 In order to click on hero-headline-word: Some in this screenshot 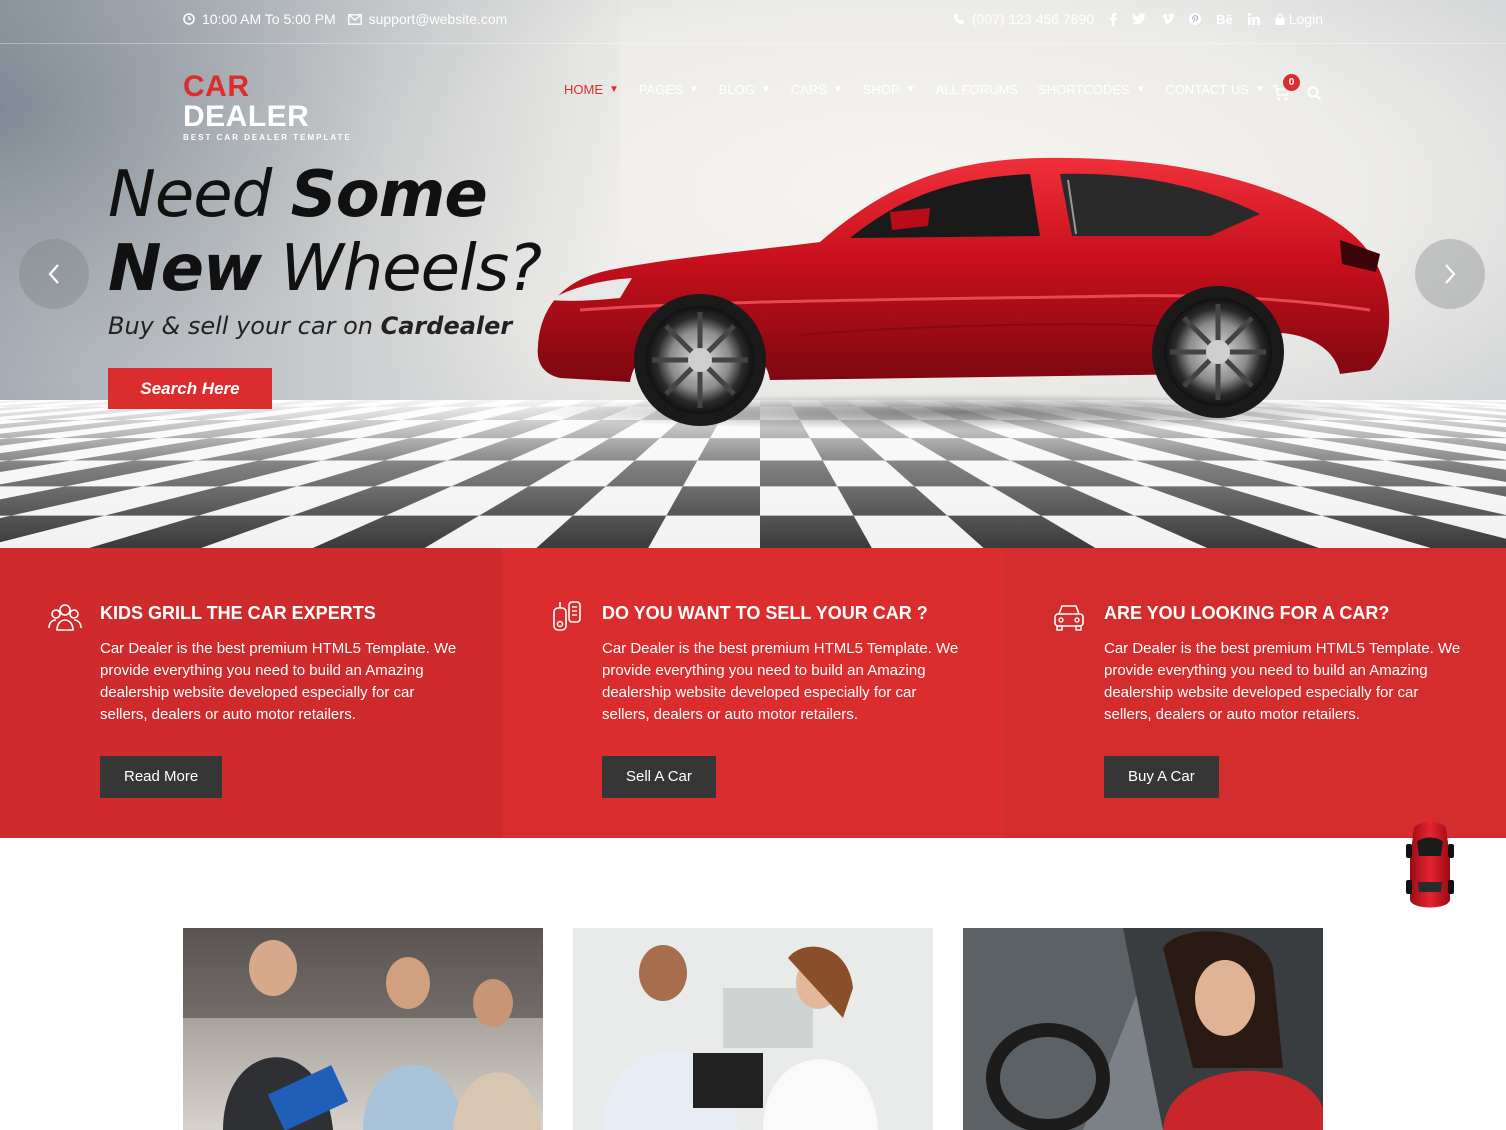, I will do `click(389, 195)`.